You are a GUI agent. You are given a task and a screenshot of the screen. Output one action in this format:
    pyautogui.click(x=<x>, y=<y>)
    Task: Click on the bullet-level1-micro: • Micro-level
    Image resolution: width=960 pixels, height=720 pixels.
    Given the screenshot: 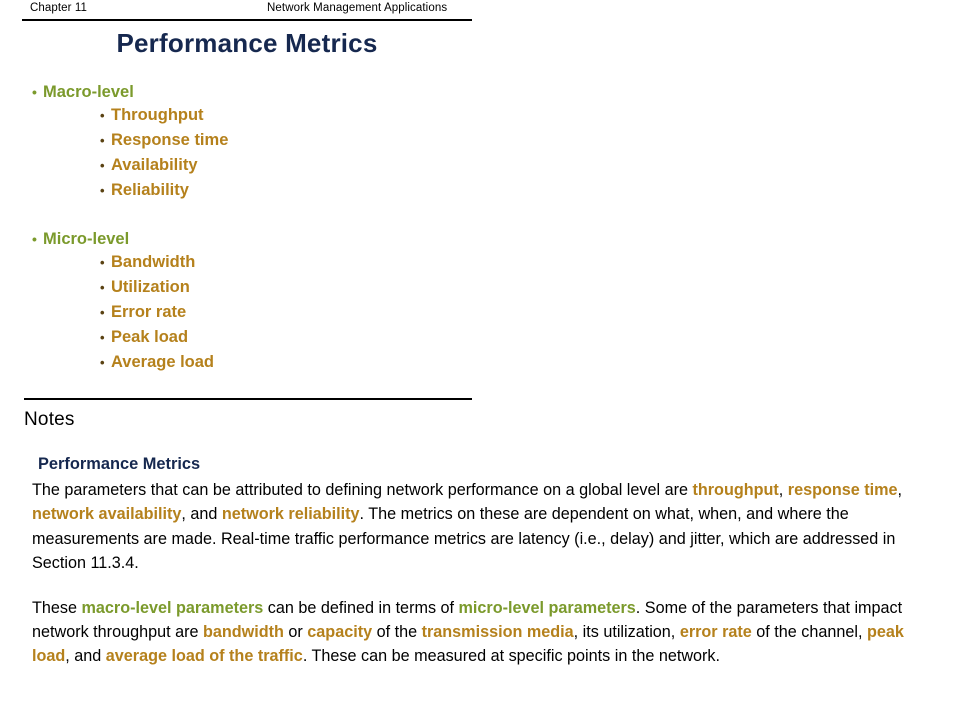 What is the action you would take?
    pyautogui.click(x=252, y=239)
    